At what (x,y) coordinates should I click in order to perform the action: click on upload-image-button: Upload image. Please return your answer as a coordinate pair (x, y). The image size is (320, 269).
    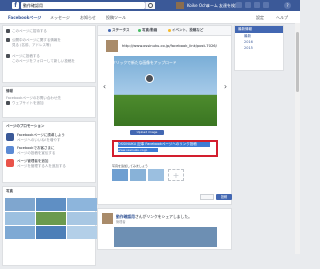
    Looking at the image, I should click on (147, 132).